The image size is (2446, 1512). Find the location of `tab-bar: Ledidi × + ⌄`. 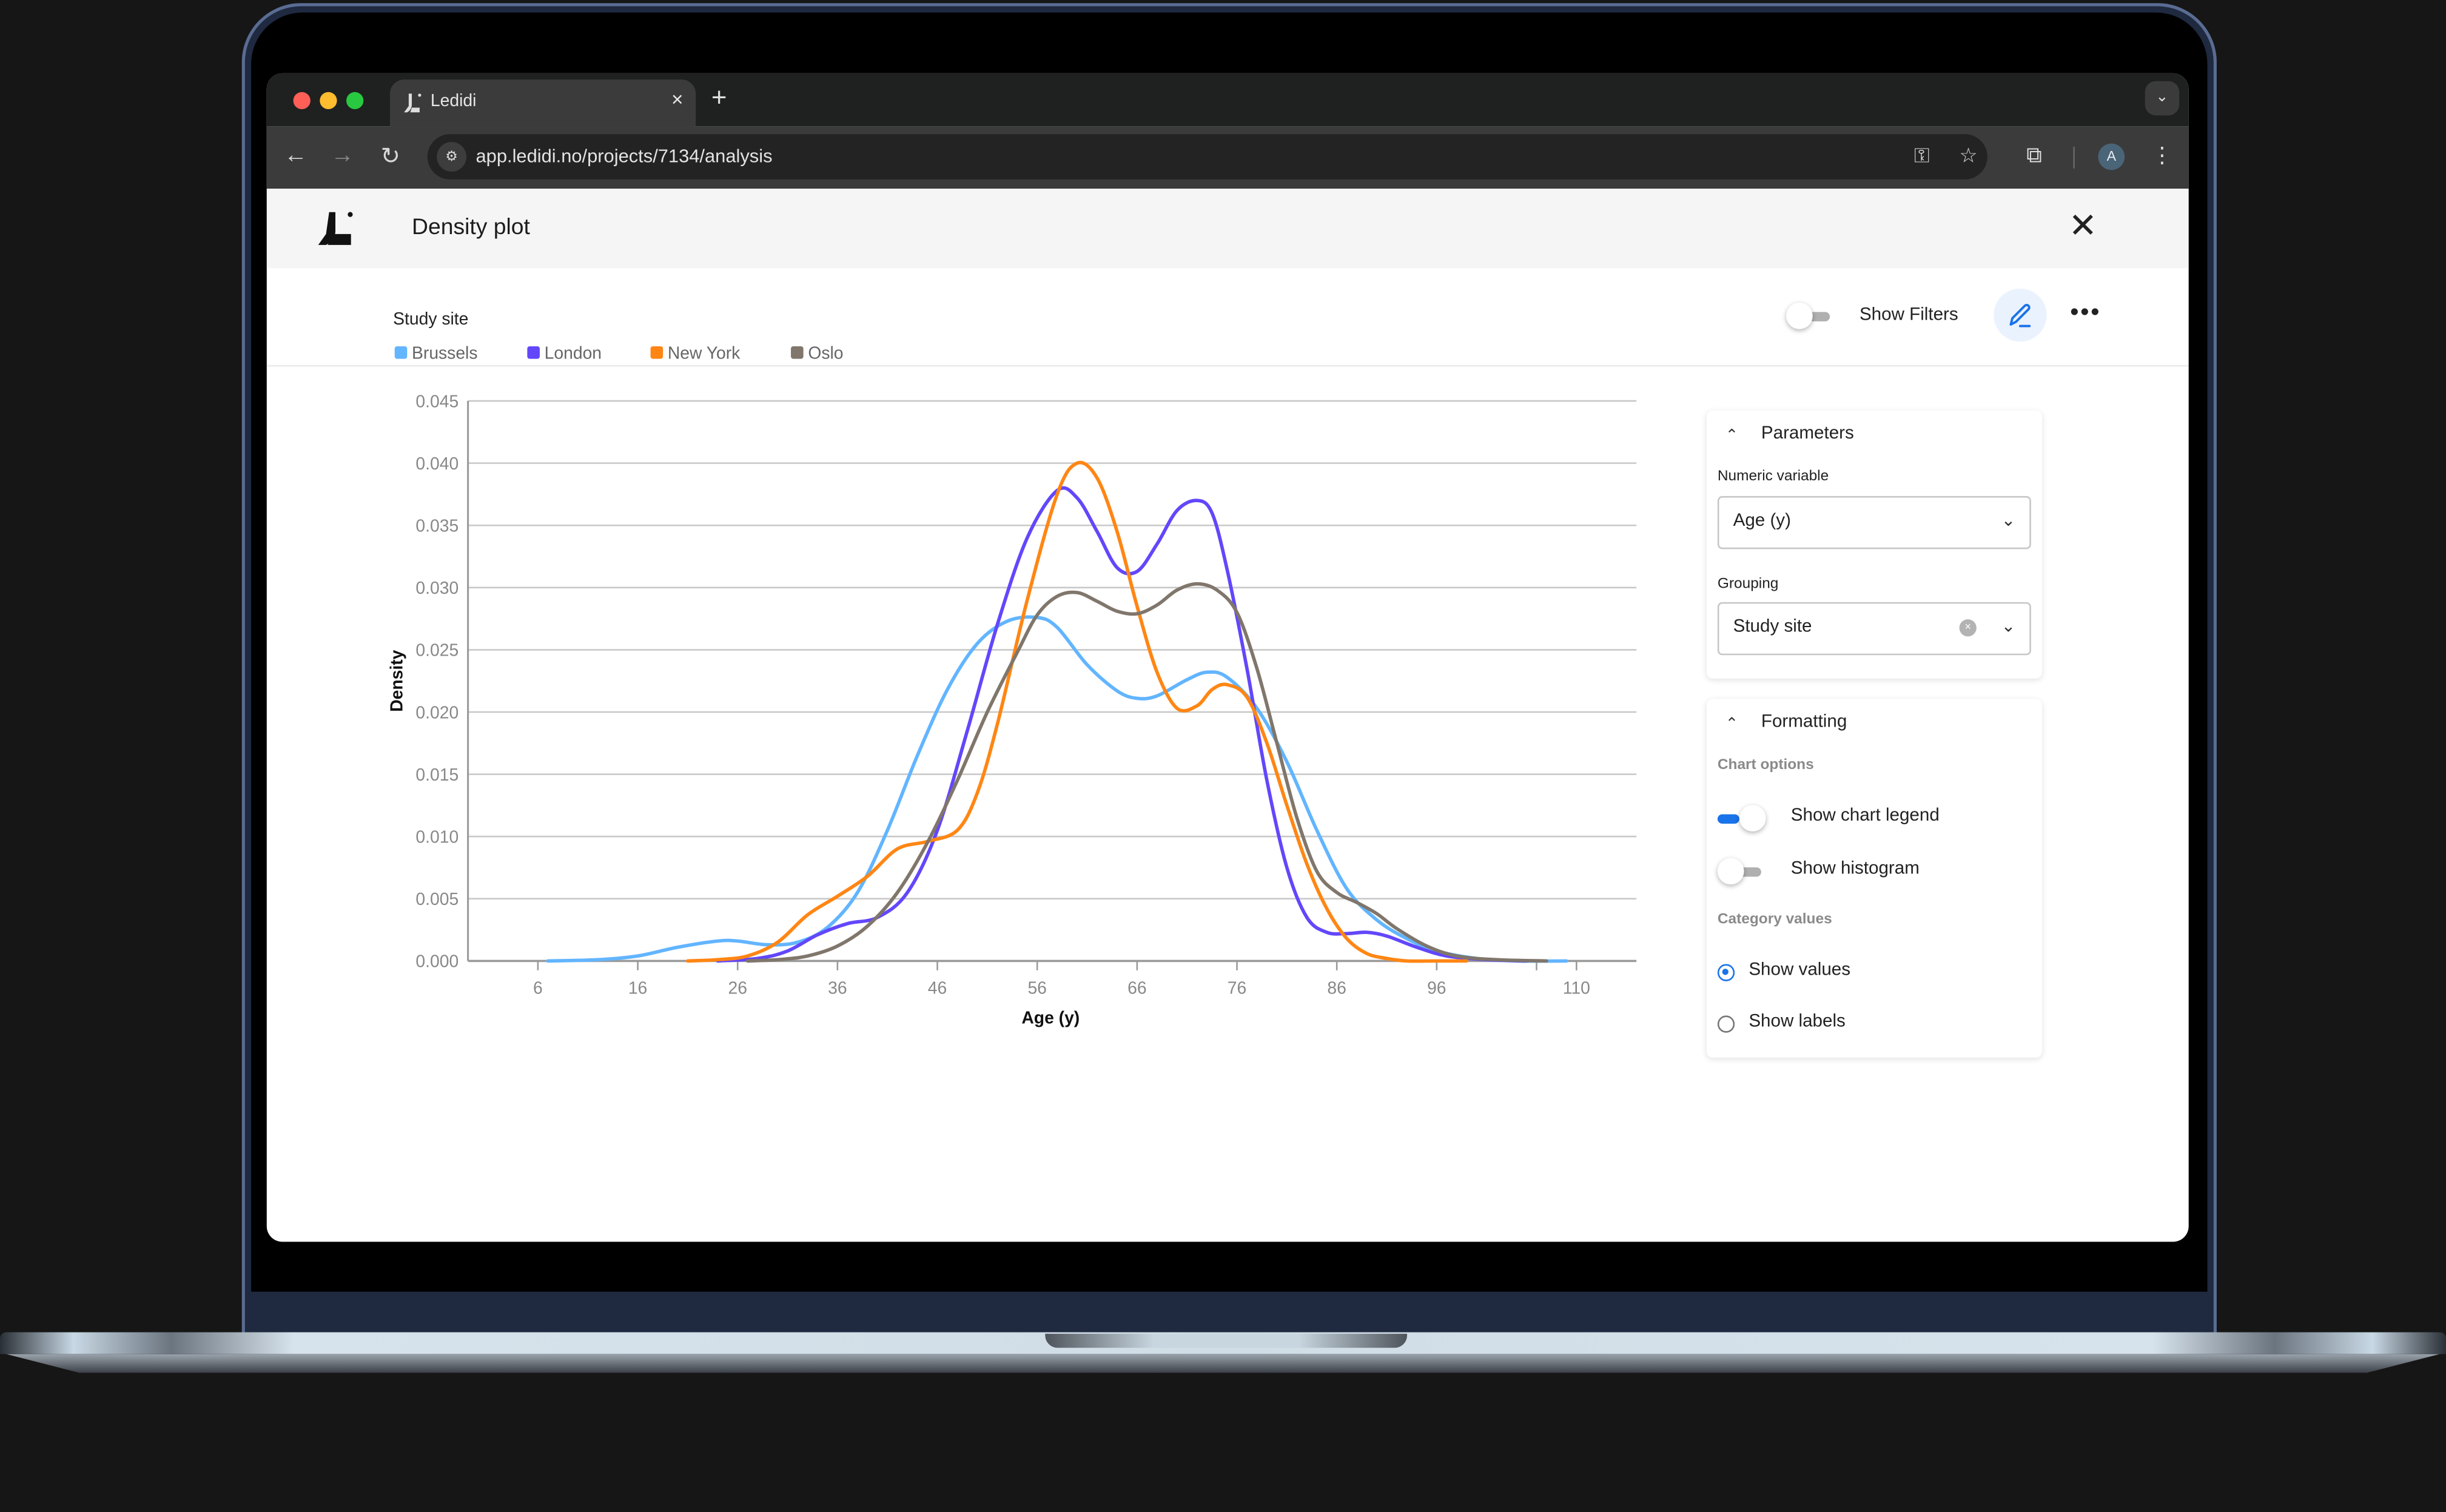

tab-bar: Ledidi × + ⌄ is located at coordinates (1227, 100).